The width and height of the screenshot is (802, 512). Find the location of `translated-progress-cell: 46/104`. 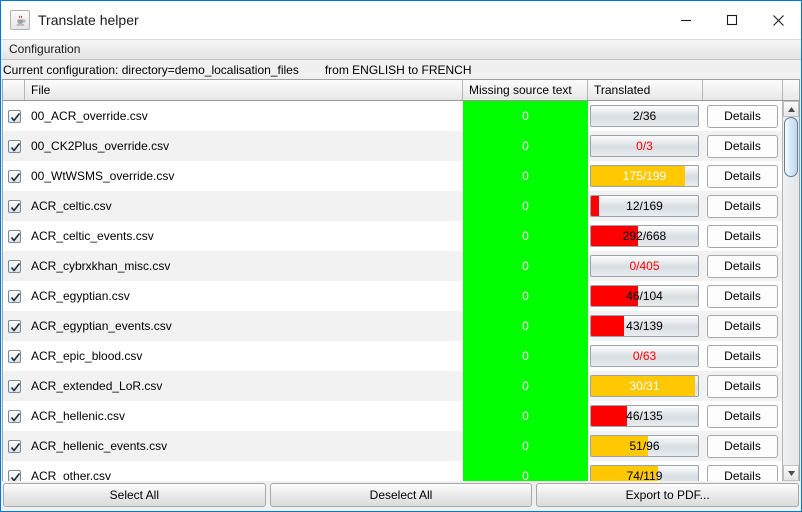

translated-progress-cell: 46/104 is located at coordinates (645, 296).